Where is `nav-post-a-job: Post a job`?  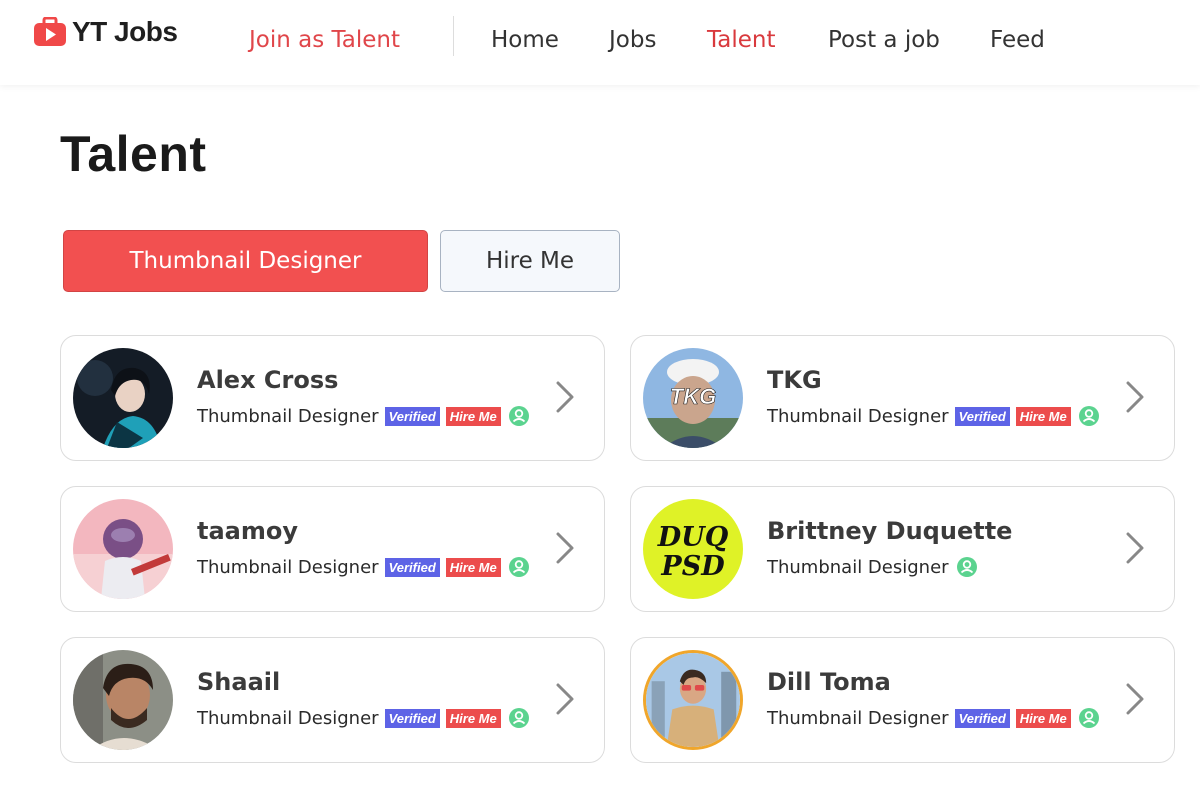
nav-post-a-job: Post a job is located at coordinates (884, 40).